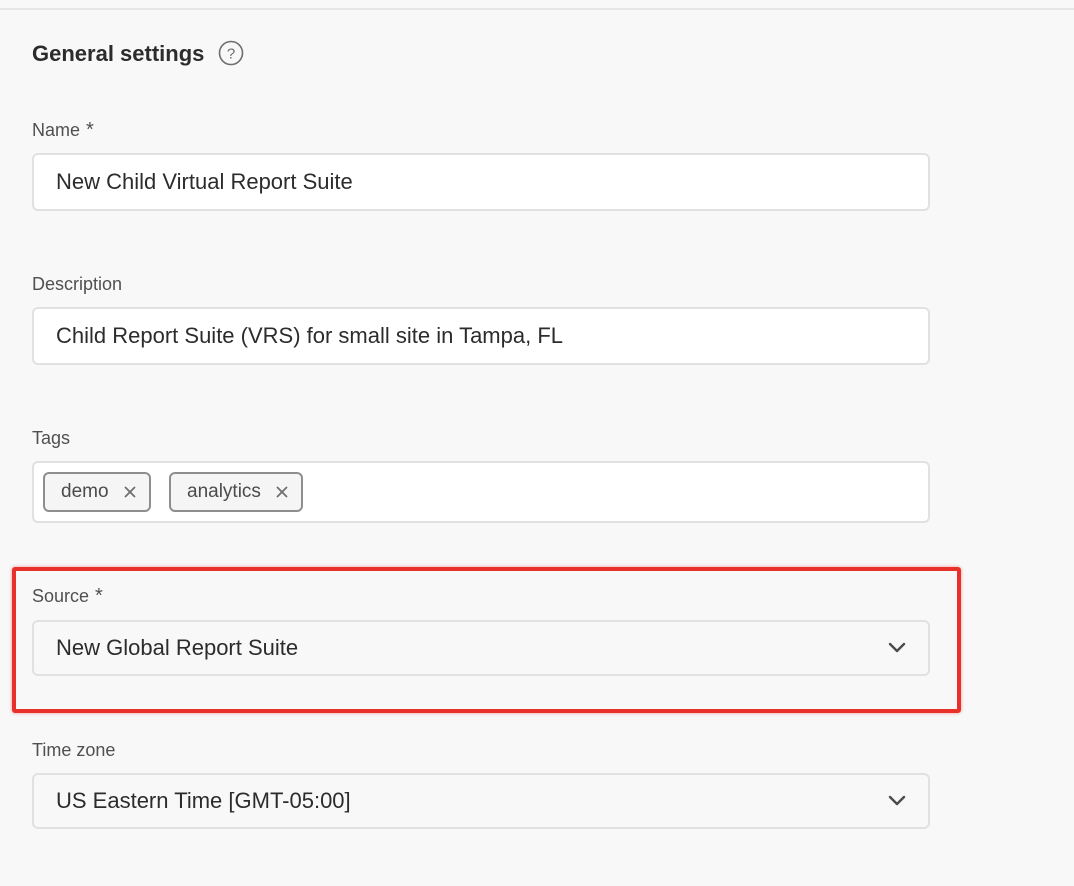 This screenshot has width=1074, height=886. I want to click on name-label-text: Name, so click(56, 130).